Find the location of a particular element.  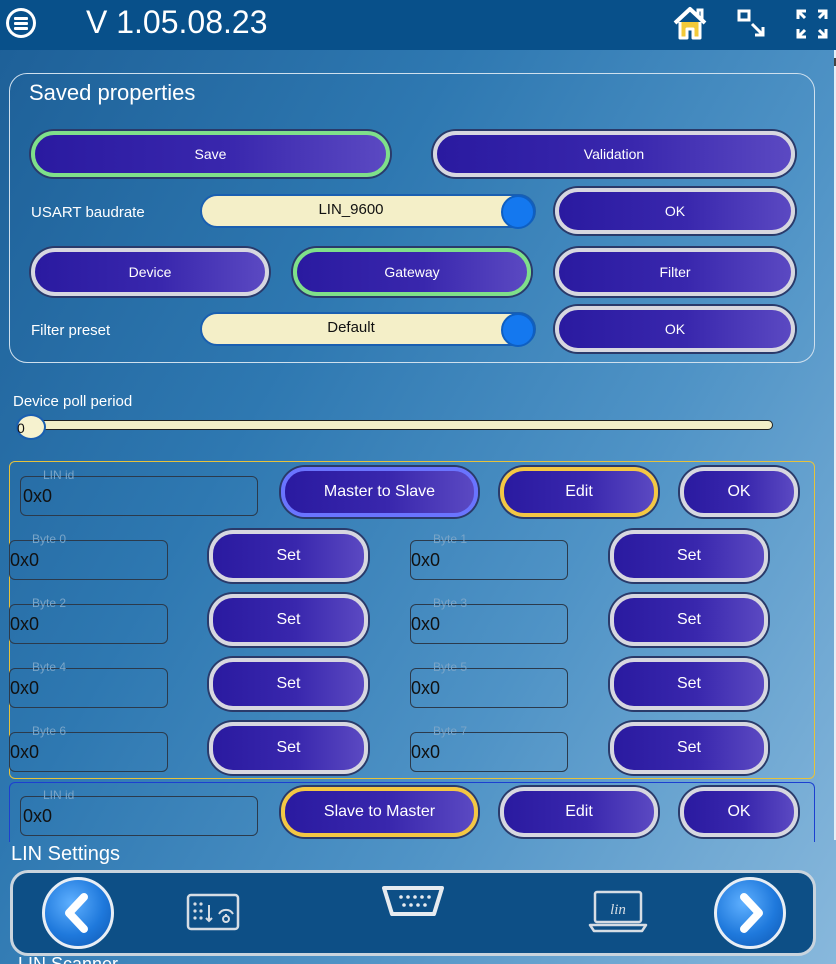

edit-button: Edit is located at coordinates (579, 492).